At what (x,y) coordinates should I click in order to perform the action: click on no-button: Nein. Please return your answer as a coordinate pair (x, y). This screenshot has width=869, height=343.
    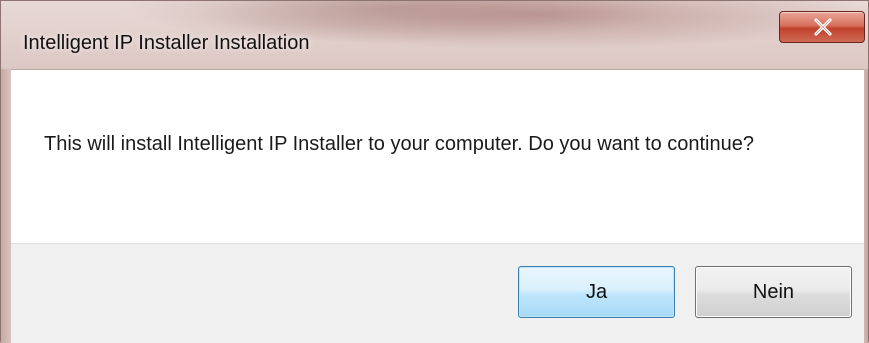
    Looking at the image, I should click on (773, 292).